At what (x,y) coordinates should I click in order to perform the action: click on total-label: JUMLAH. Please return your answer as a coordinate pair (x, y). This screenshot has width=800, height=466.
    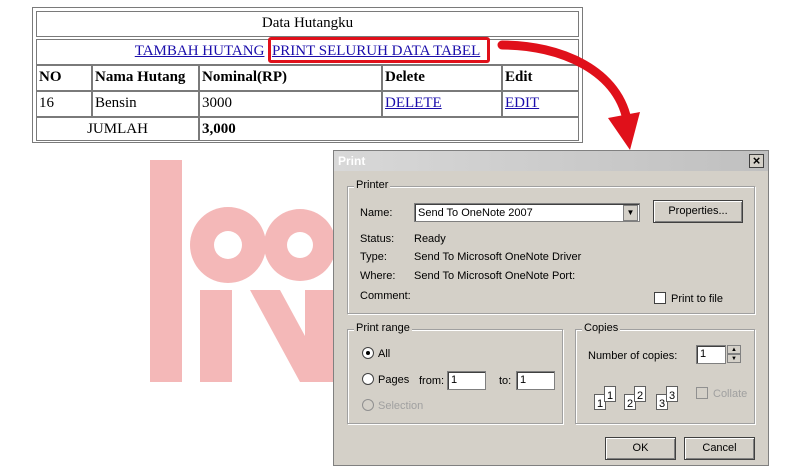
    Looking at the image, I should click on (117, 129).